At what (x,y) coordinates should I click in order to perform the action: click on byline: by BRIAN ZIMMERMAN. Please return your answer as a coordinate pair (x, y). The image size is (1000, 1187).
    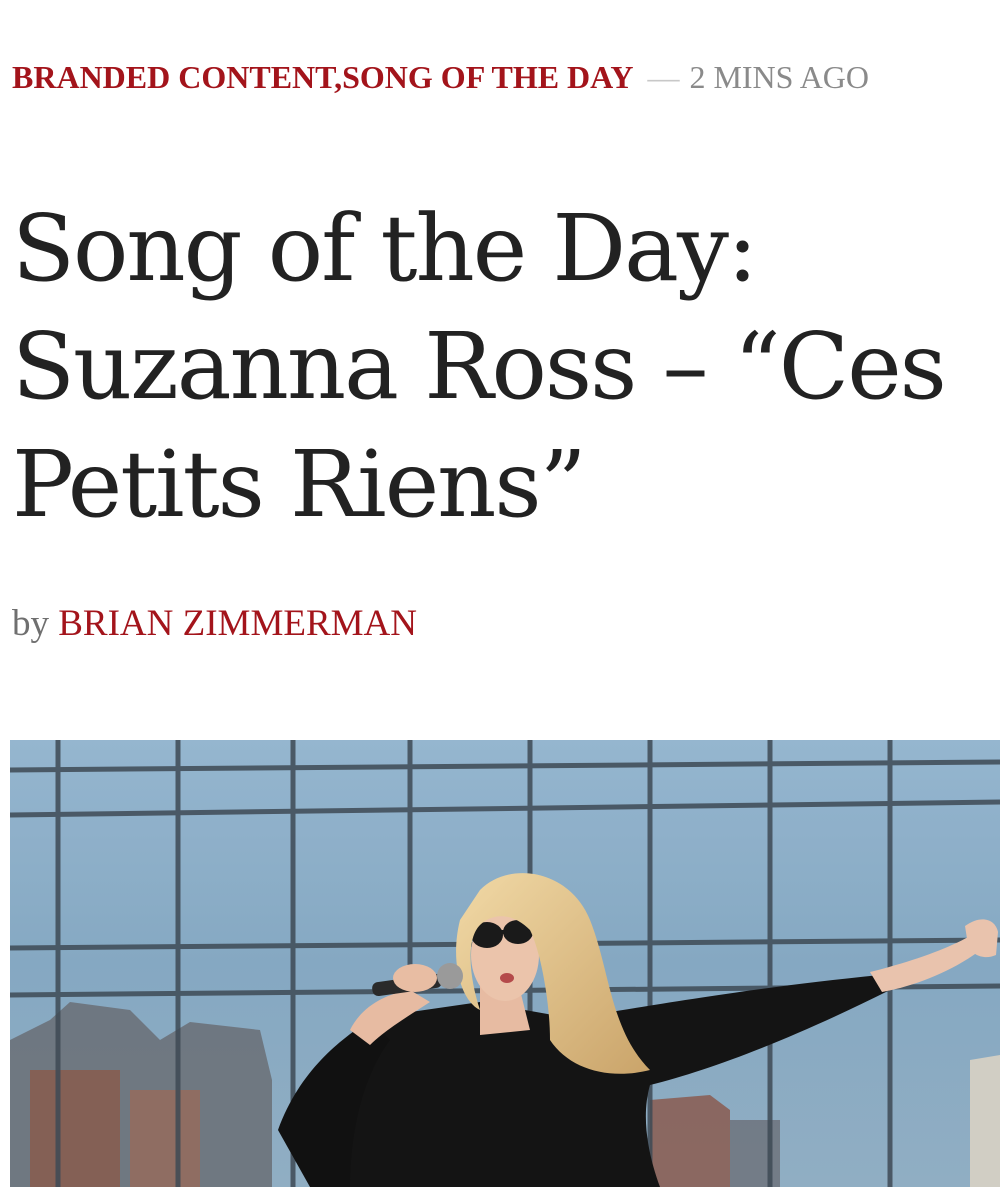
    Looking at the image, I should click on (214, 624).